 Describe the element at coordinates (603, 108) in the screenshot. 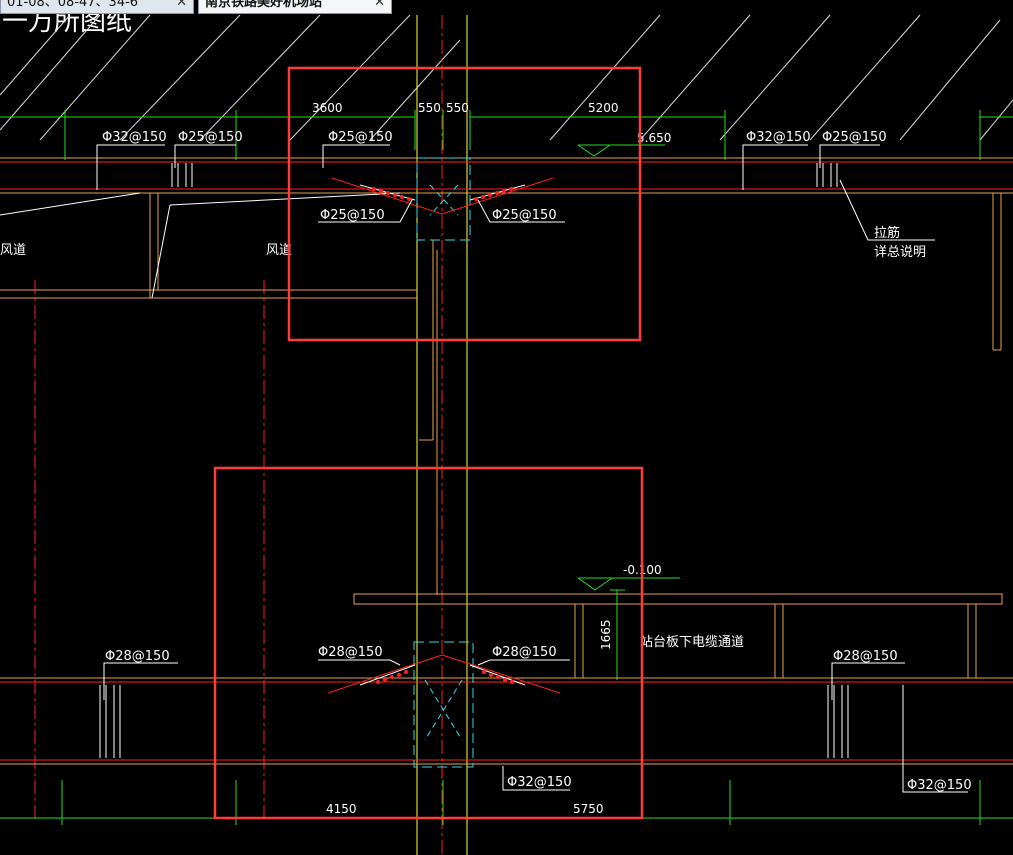

I see `dim-5200: 5200` at that location.